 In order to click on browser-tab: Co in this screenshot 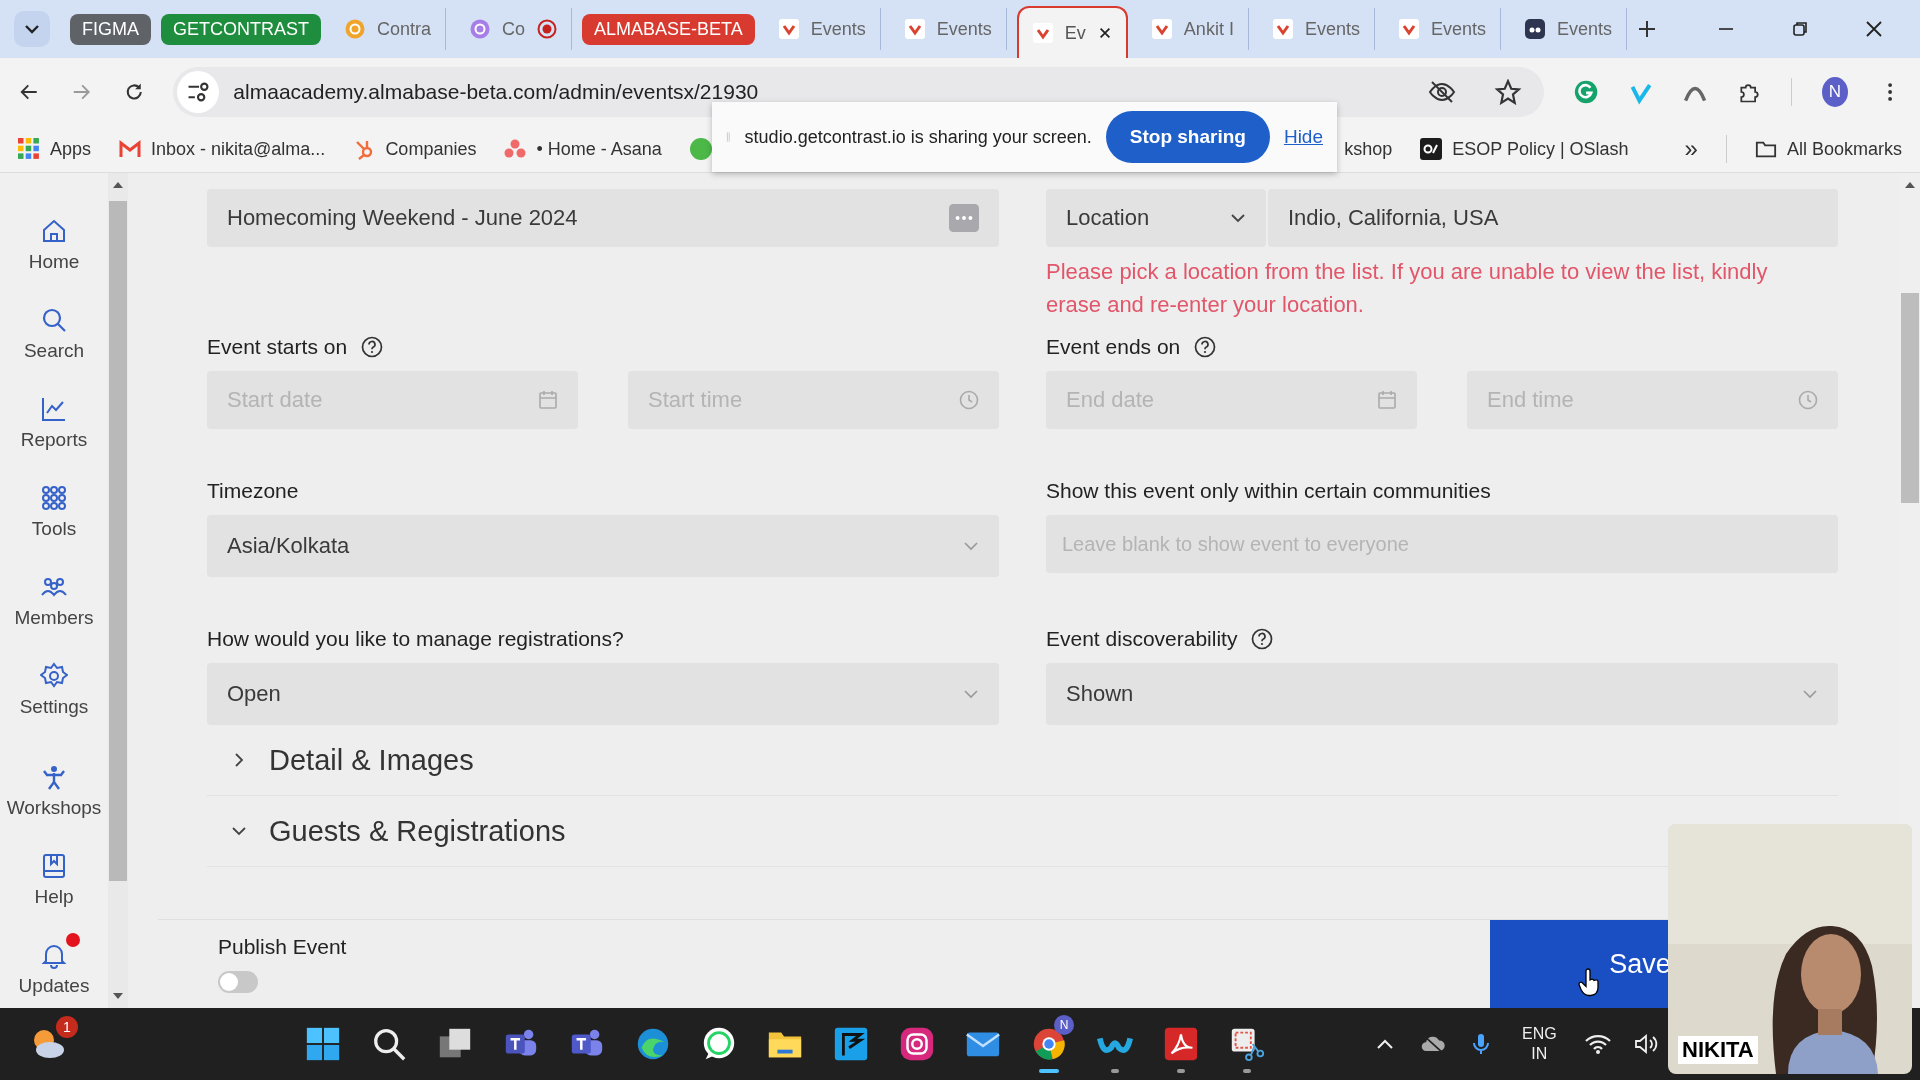, I will do `click(514, 29)`.